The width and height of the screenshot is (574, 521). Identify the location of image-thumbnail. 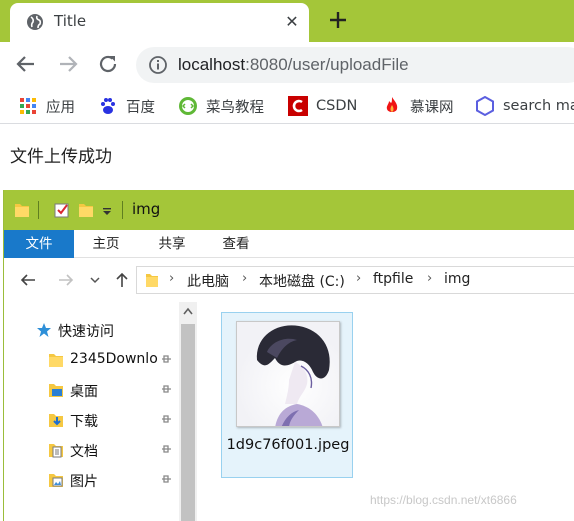
(288, 374).